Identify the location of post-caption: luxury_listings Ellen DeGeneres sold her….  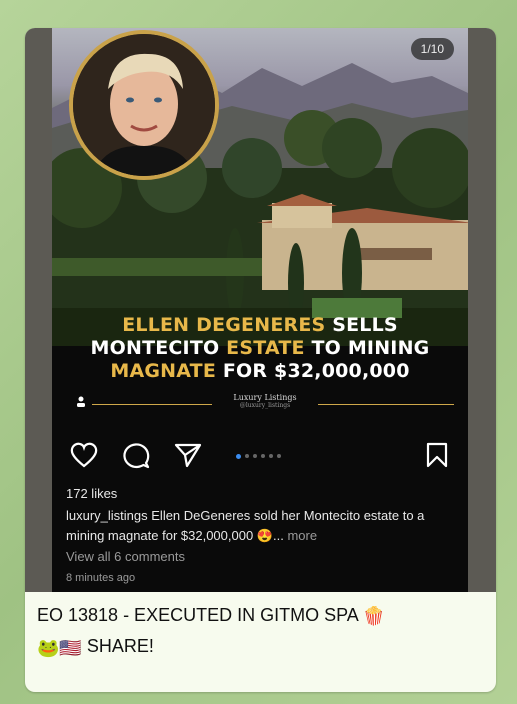
(262, 526).